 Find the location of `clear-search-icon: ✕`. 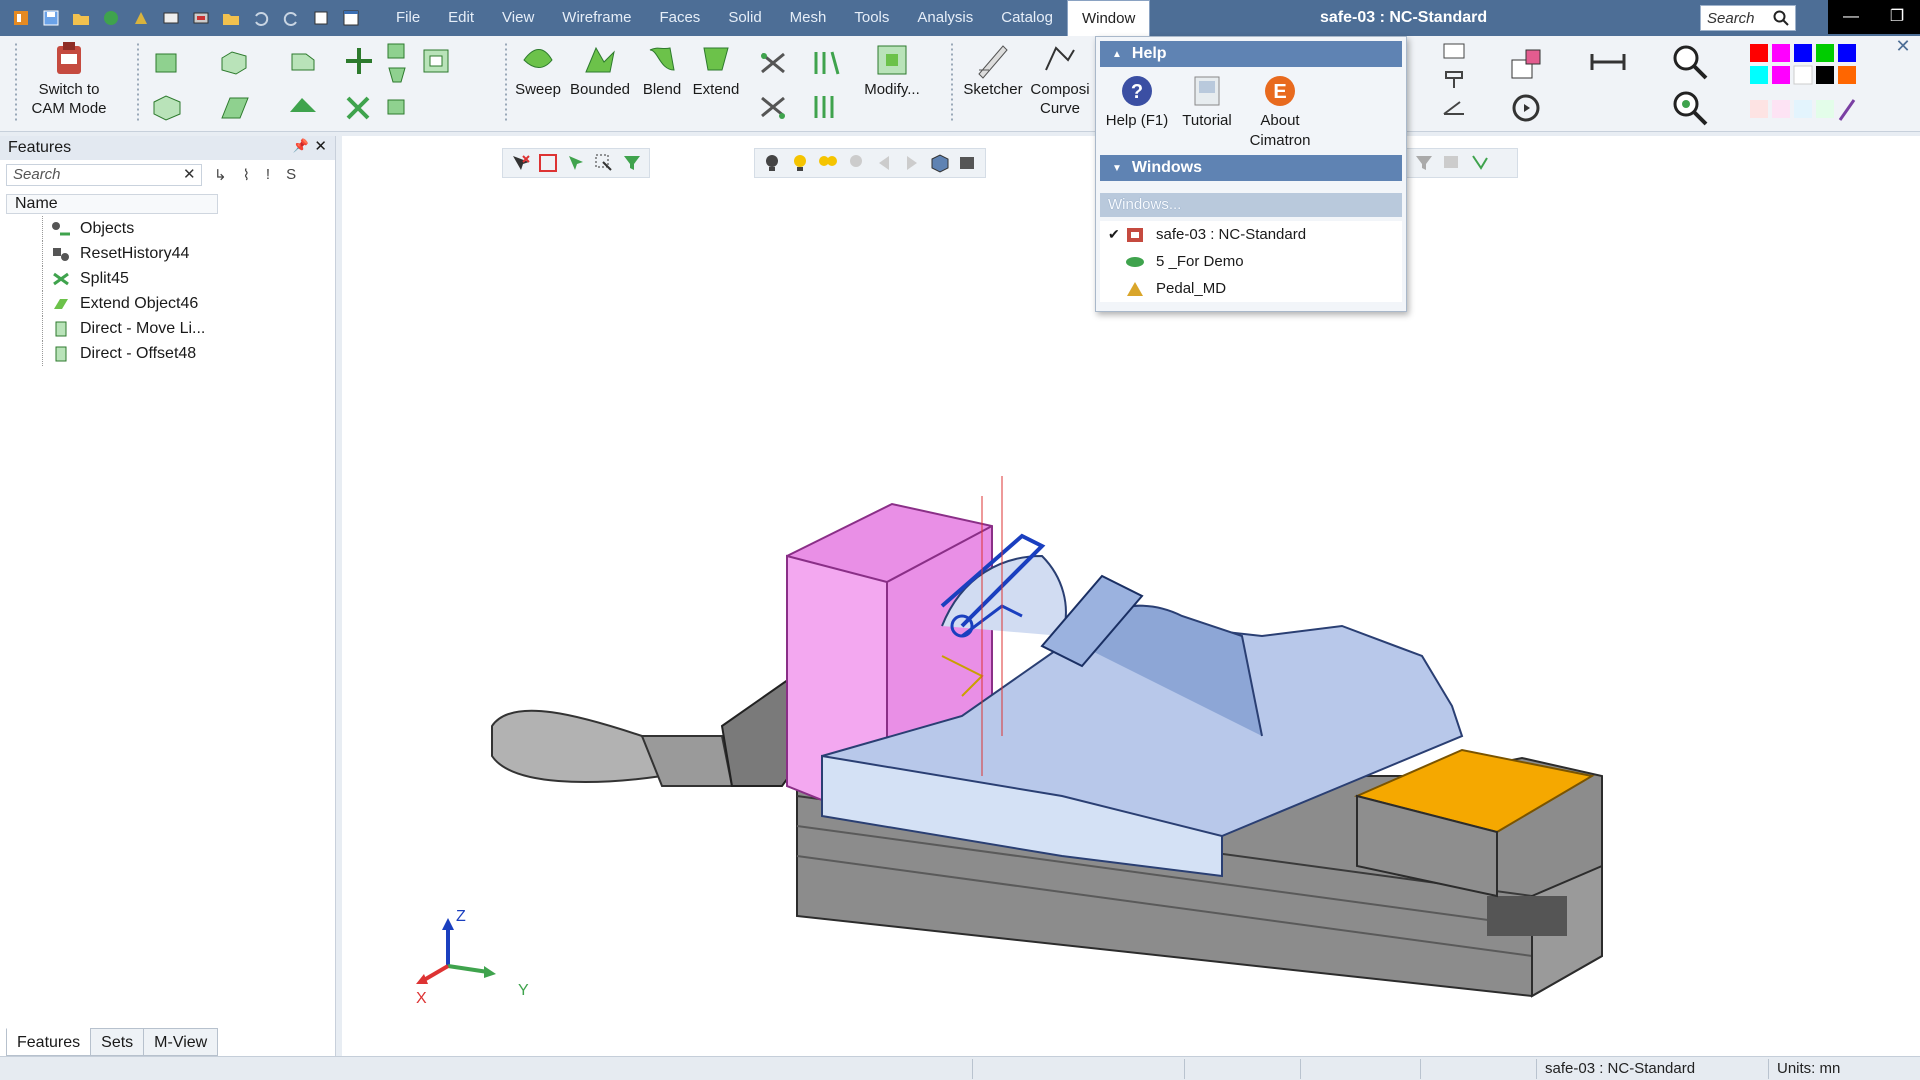

clear-search-icon: ✕ is located at coordinates (189, 174).